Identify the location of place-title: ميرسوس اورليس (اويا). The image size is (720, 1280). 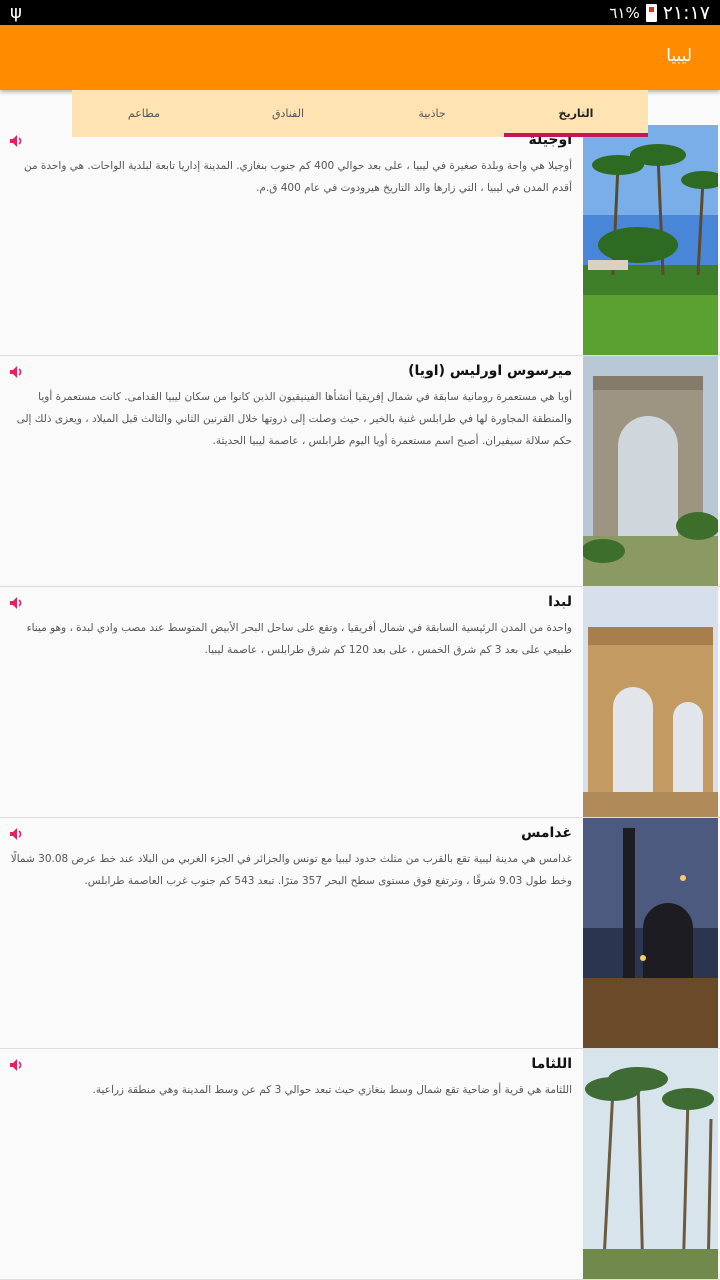
(490, 371).